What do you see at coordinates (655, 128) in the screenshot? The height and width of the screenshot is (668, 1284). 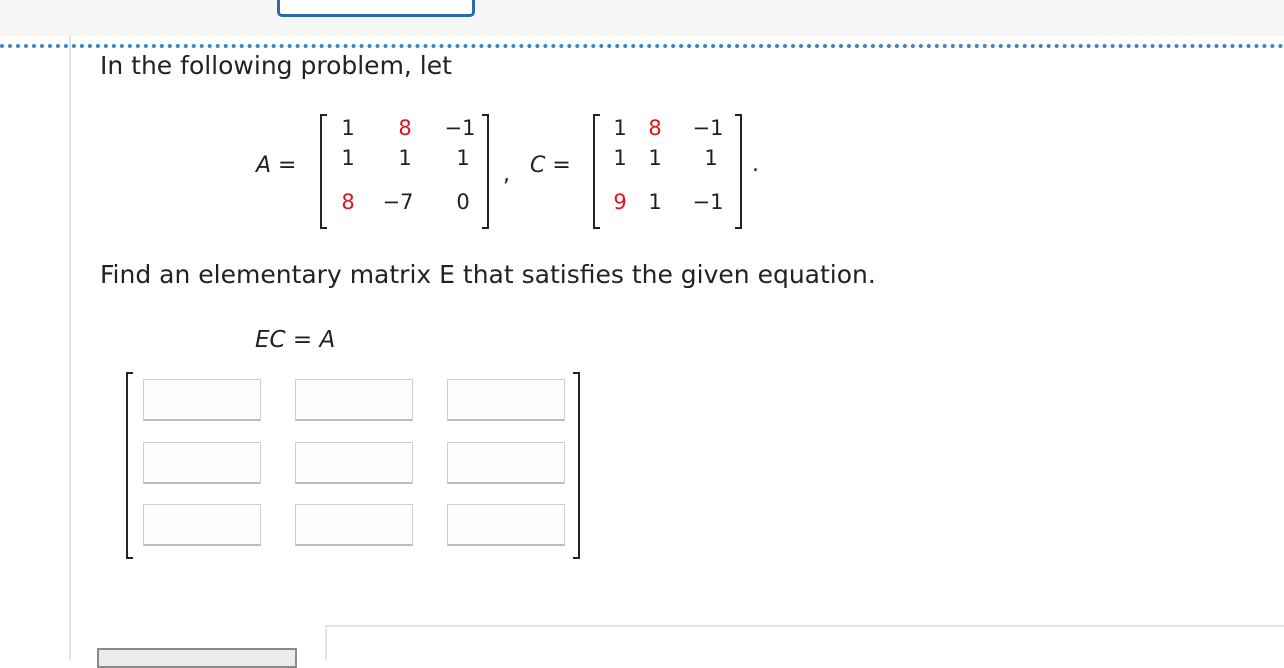 I see `matrix-c-cell-highlight: 8` at bounding box center [655, 128].